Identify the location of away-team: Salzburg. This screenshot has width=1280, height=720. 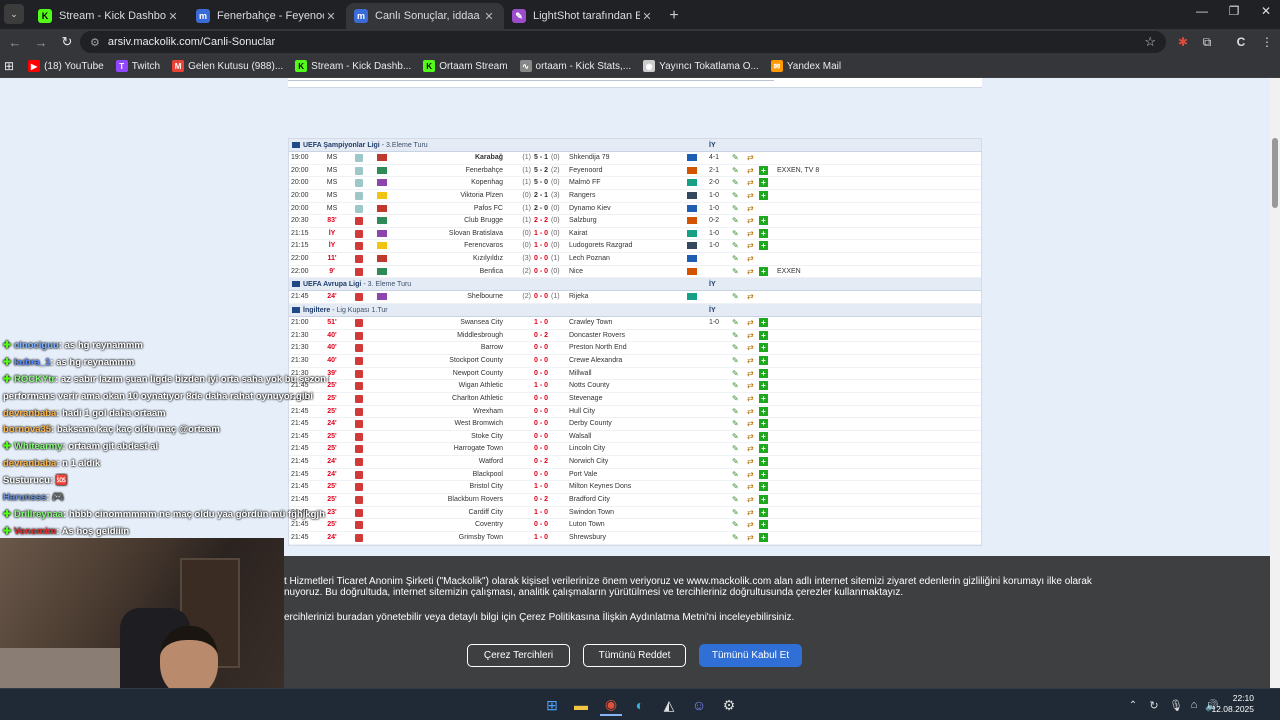
(583, 220).